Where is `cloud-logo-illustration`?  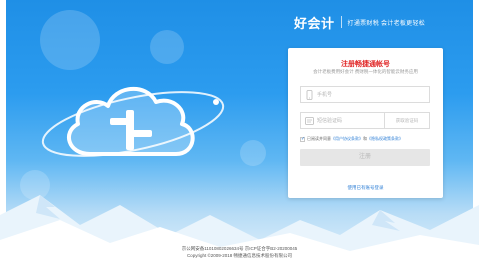
cloud-logo-illustration is located at coordinates (133, 121).